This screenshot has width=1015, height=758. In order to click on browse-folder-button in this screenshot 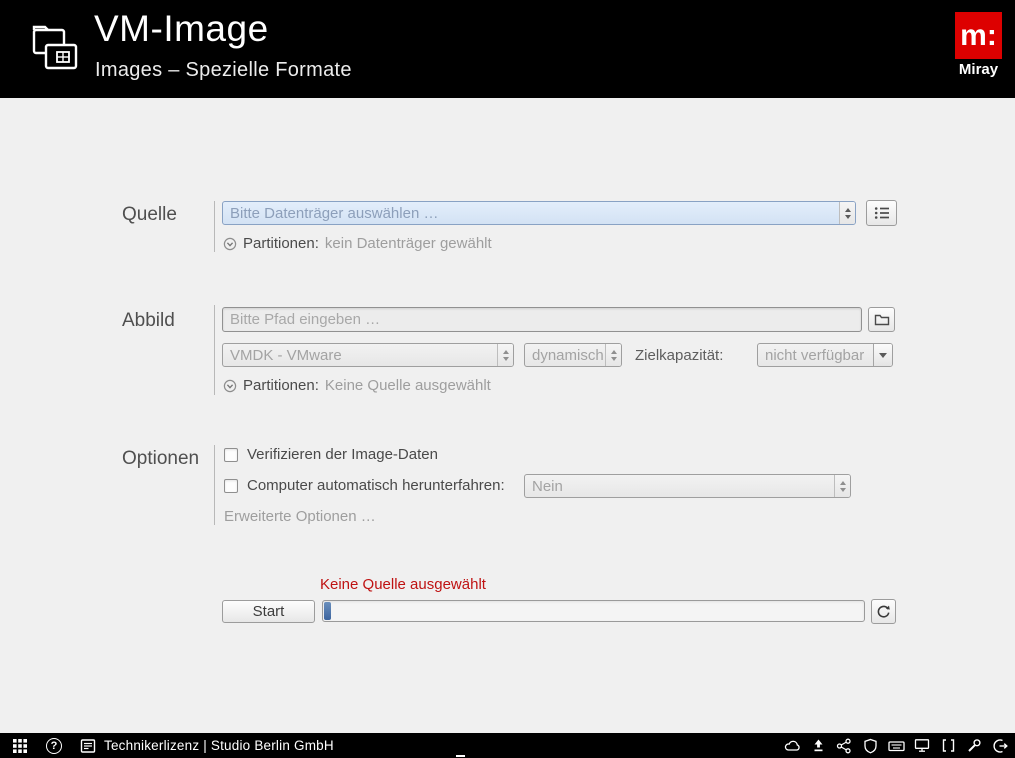, I will do `click(881, 319)`.